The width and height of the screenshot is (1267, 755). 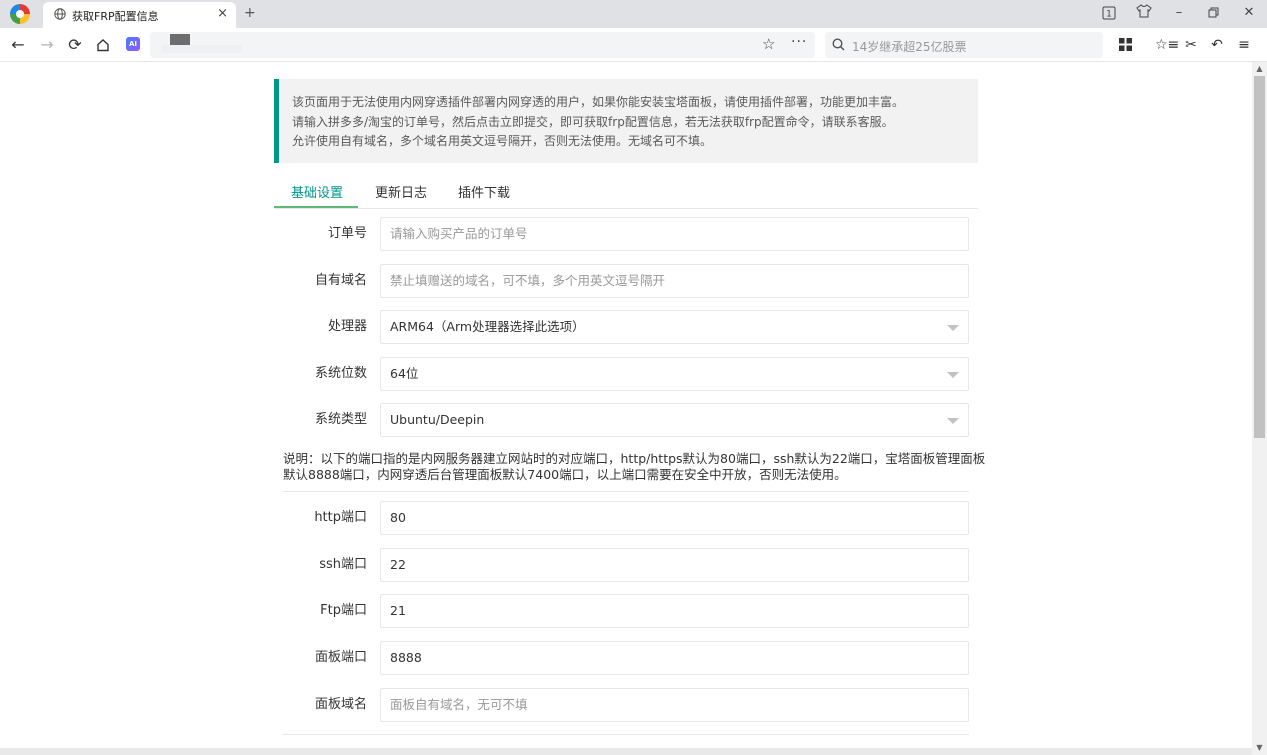 What do you see at coordinates (1214, 13) in the screenshot?
I see `restore-icon` at bounding box center [1214, 13].